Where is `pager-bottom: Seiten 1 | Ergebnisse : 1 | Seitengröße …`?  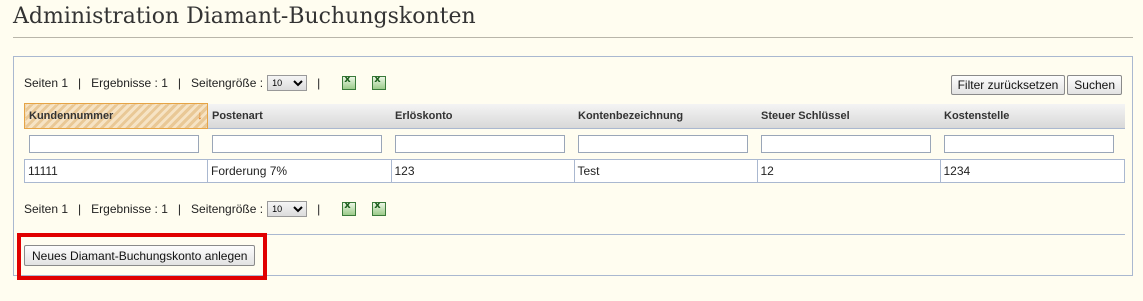
pager-bottom: Seiten 1 | Ergebnisse : 1 | Seitengröße … is located at coordinates (205, 208).